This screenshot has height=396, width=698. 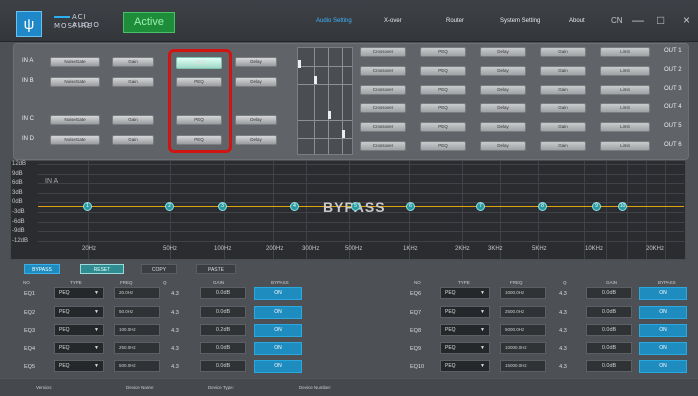 What do you see at coordinates (216, 269) in the screenshot?
I see `paste-button: PASTE` at bounding box center [216, 269].